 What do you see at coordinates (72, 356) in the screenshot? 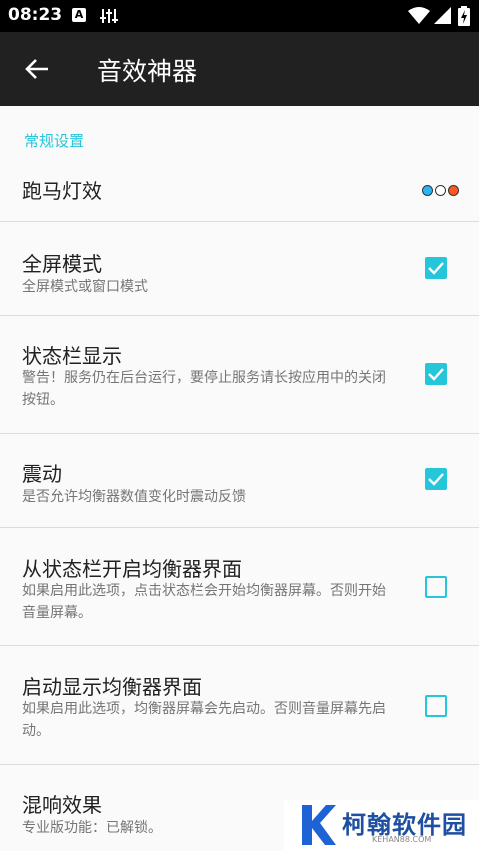
I see `setting-title: 状态栏显示` at bounding box center [72, 356].